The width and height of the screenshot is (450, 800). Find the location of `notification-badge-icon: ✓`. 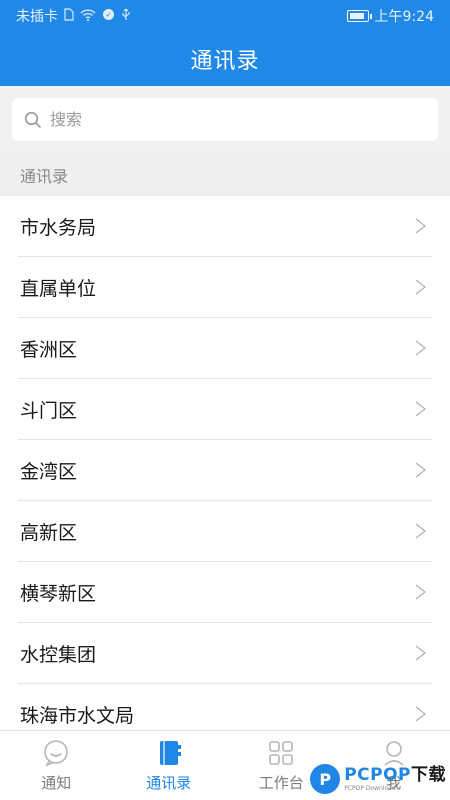

notification-badge-icon: ✓ is located at coordinates (108, 16).